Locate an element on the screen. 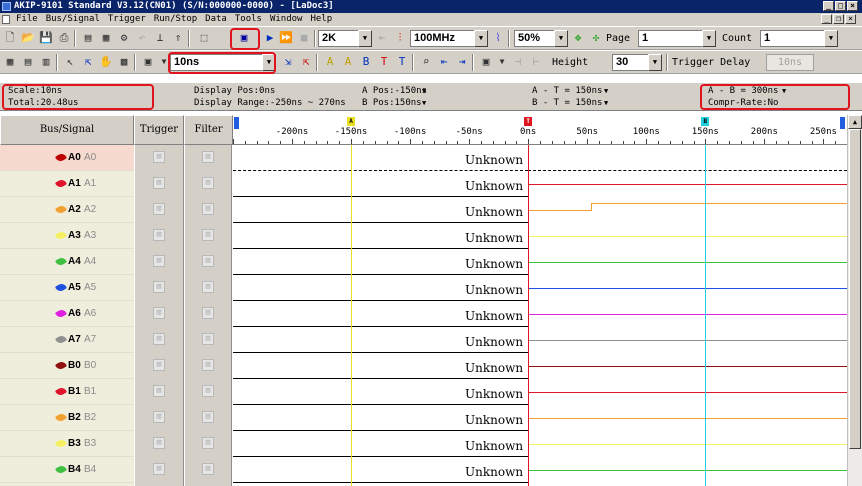 The image size is (862, 486). signal-row: B2 B2 ⊠ ⊠ Unknown is located at coordinates (423, 418).